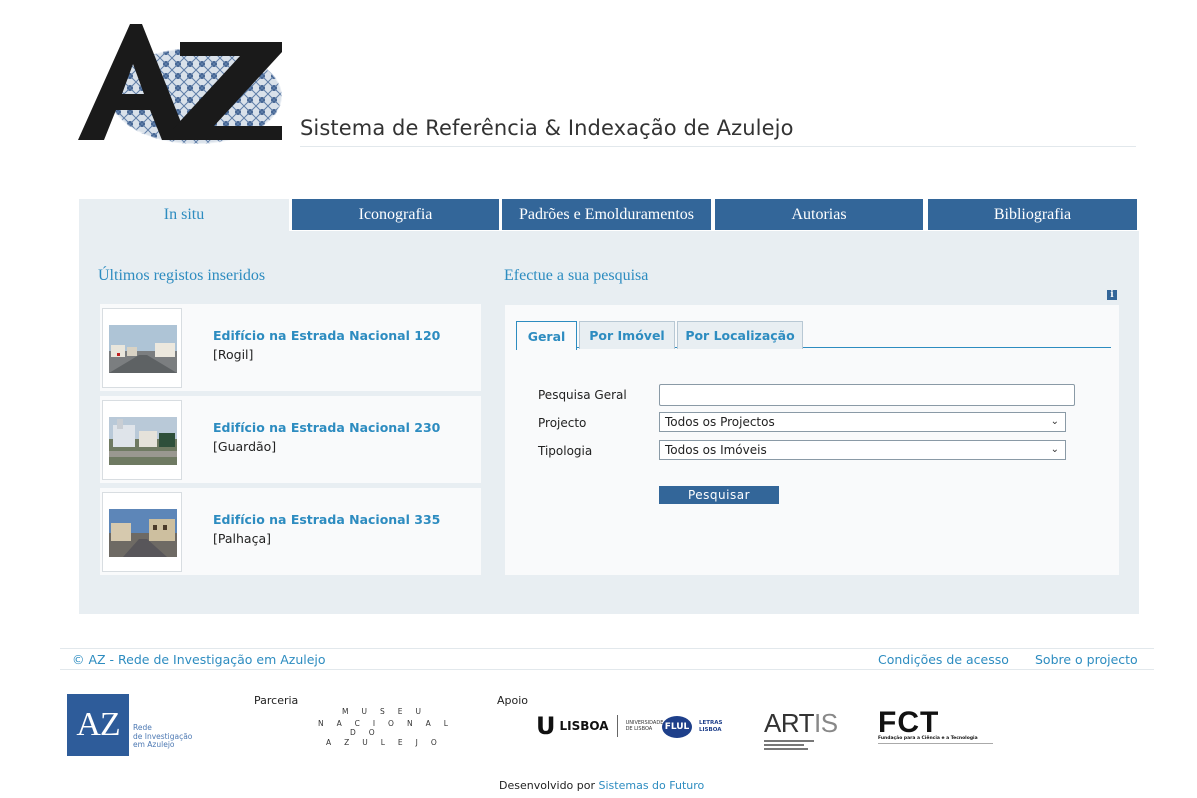  Describe the element at coordinates (389, 723) in the screenshot. I see `museu-logo-line: NACIONAL` at that location.